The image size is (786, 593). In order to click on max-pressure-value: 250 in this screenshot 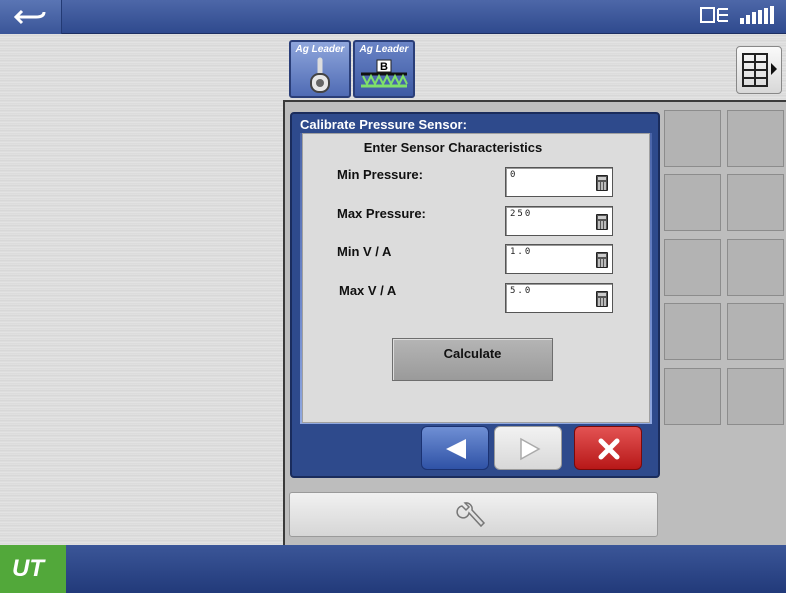, I will do `click(521, 214)`.